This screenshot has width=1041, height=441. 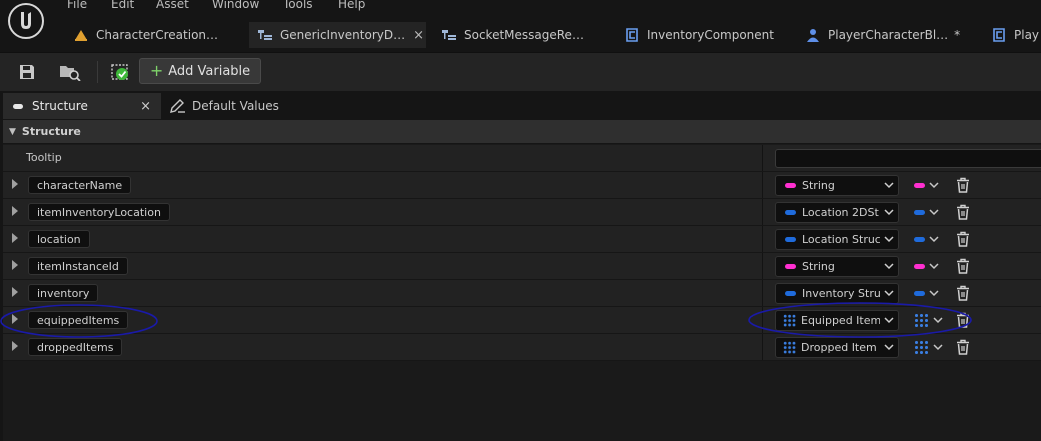 I want to click on menu-window: Window, so click(x=235, y=5).